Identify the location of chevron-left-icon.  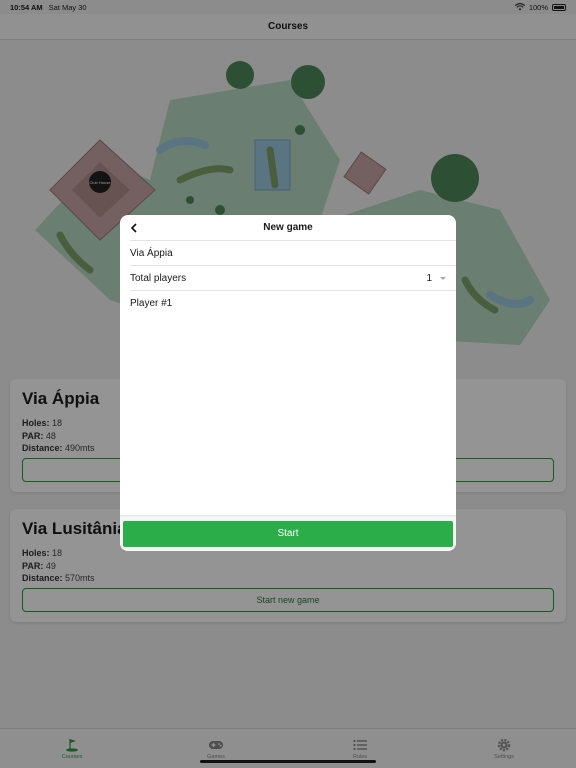
(133, 228).